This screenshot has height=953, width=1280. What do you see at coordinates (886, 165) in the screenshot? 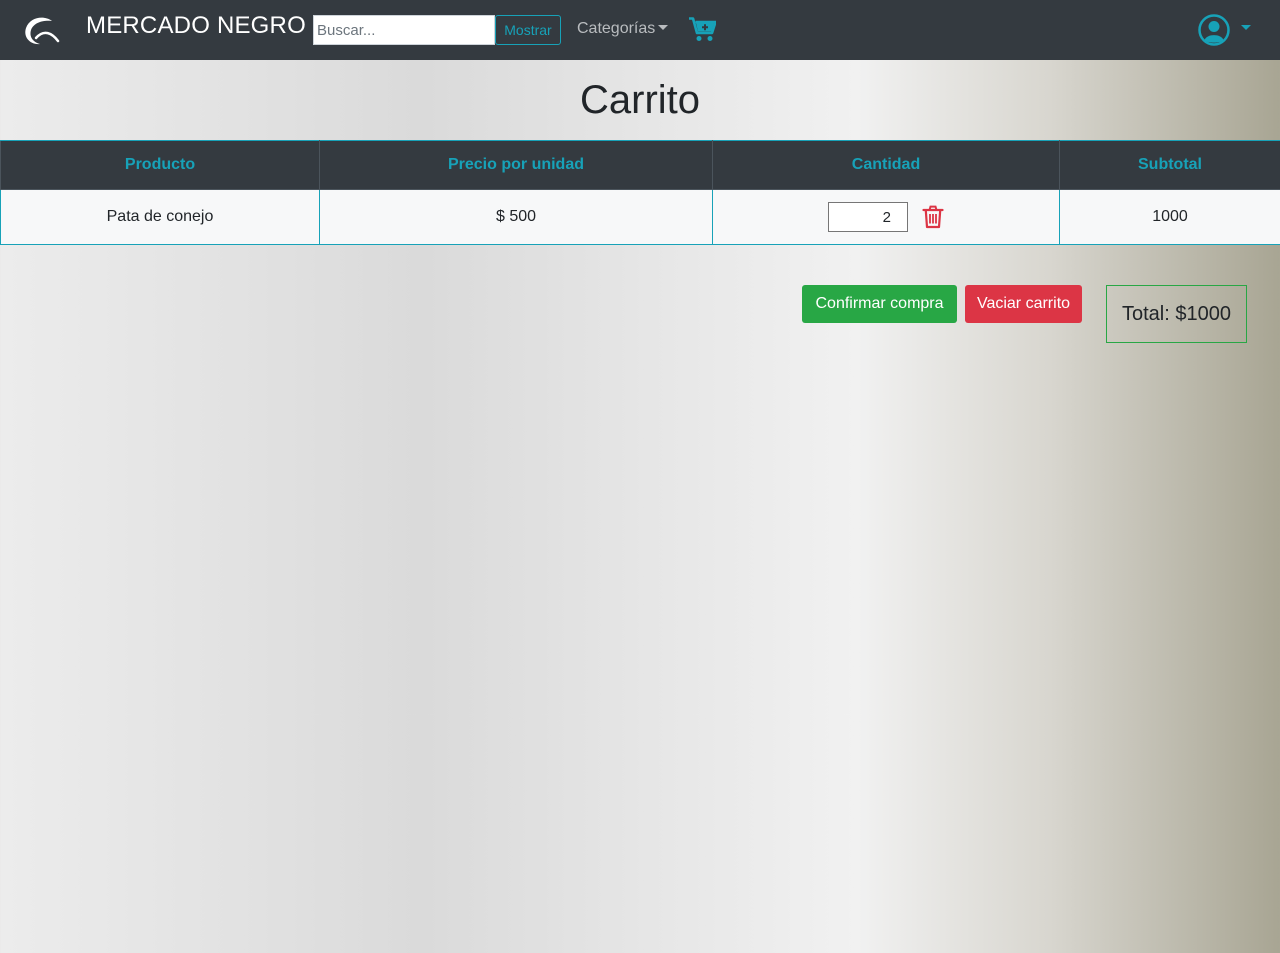
I see `column-header-quantity: Cantidad` at bounding box center [886, 165].